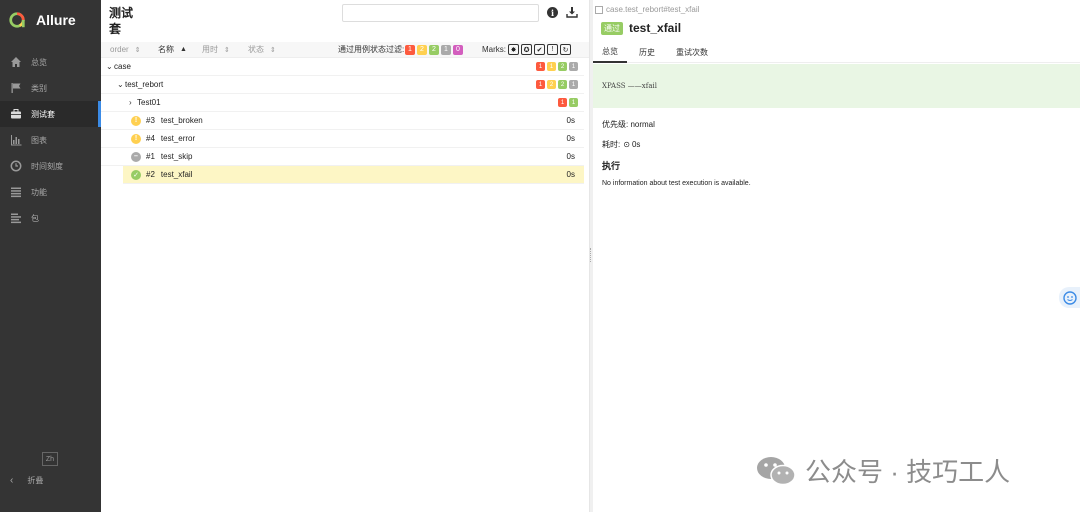 This screenshot has width=1080, height=512. What do you see at coordinates (565, 49) in the screenshot?
I see `retries-mark-icon: ↻` at bounding box center [565, 49].